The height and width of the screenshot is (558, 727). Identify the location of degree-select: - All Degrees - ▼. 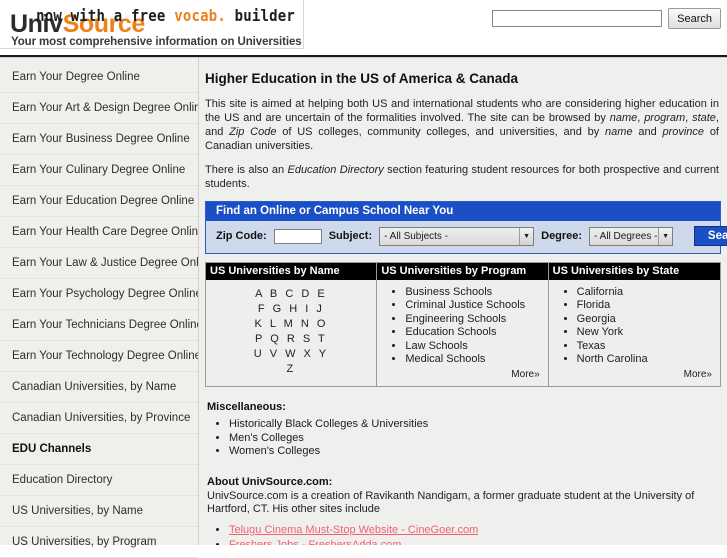
(631, 236).